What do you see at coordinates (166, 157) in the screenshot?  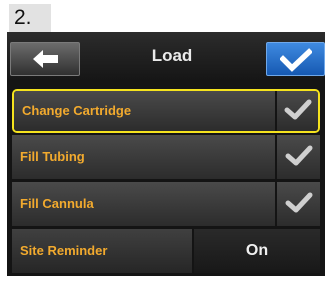 I see `menu-item-fill-tubing: Fill Tubing` at bounding box center [166, 157].